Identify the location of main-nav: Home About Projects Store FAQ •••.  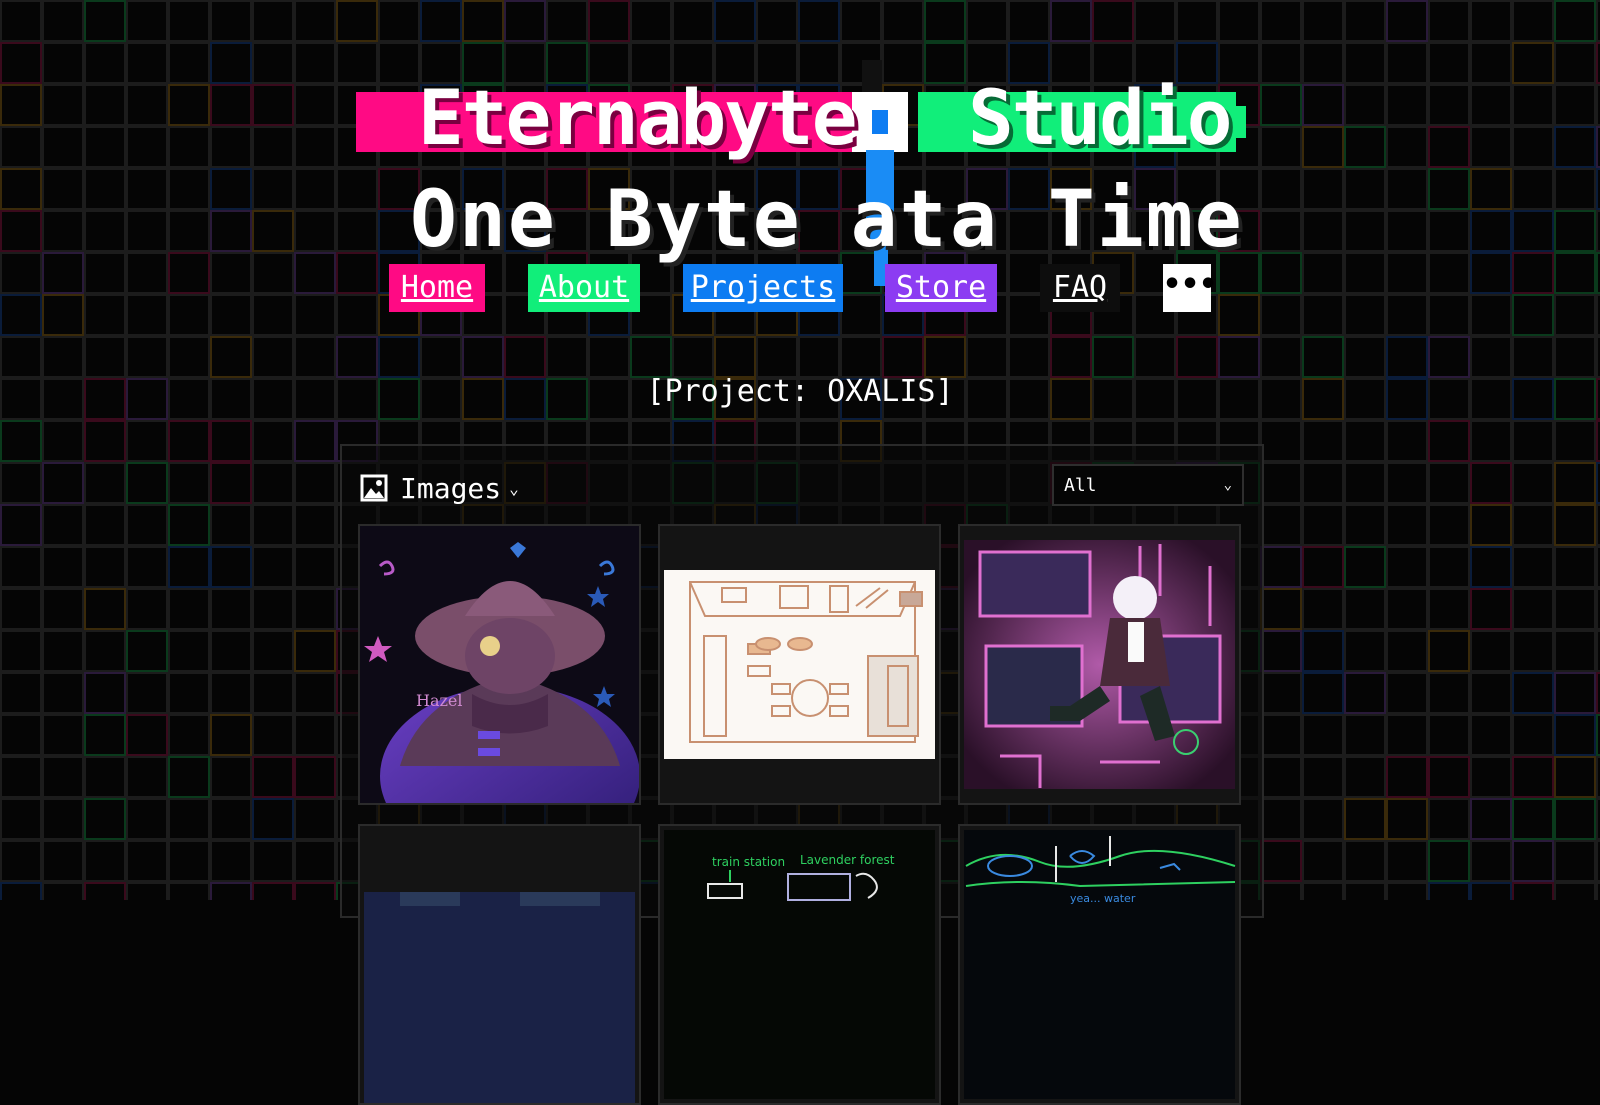
(800, 288).